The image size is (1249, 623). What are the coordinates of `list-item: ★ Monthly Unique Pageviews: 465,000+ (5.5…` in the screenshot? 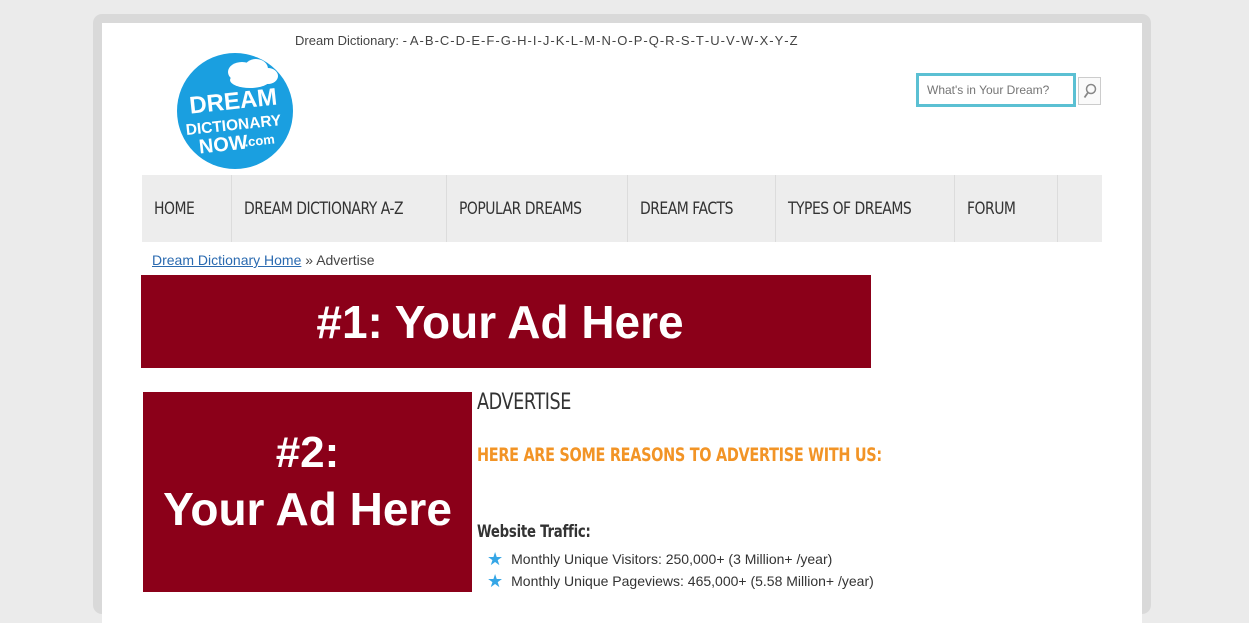 It's located at (680, 581).